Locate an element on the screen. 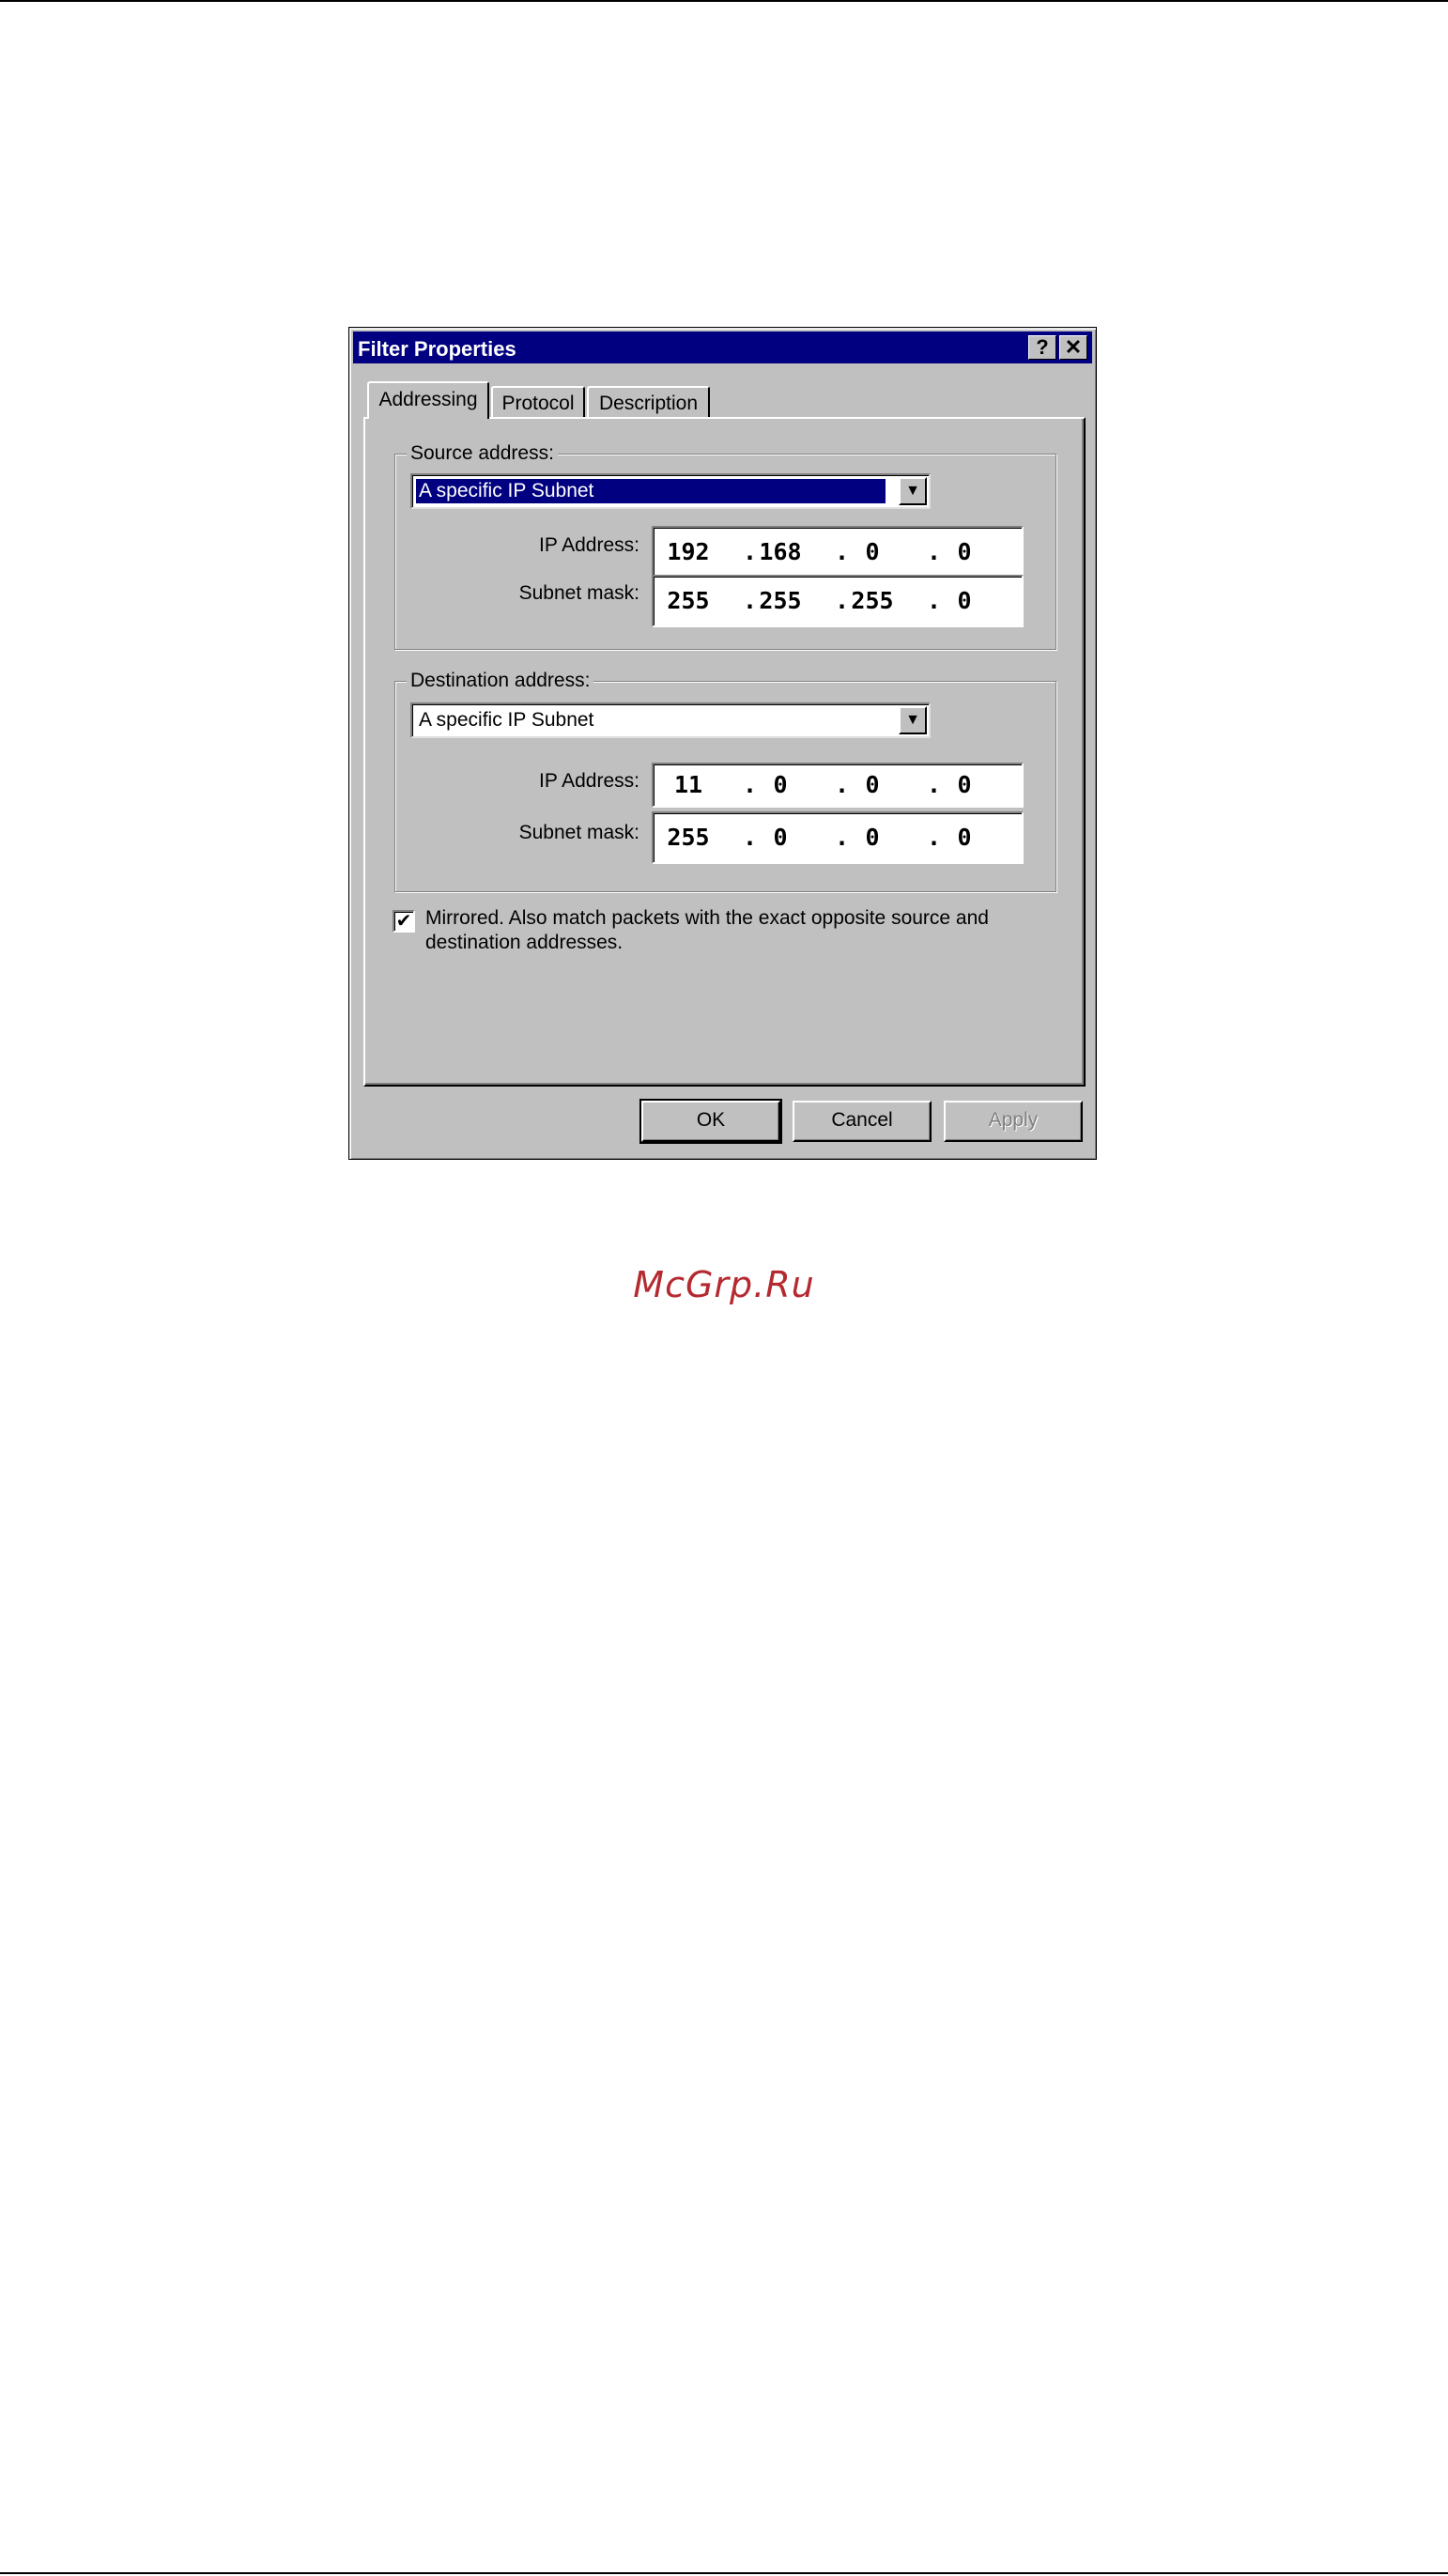  dialog-title: Filter Properties is located at coordinates (437, 349).